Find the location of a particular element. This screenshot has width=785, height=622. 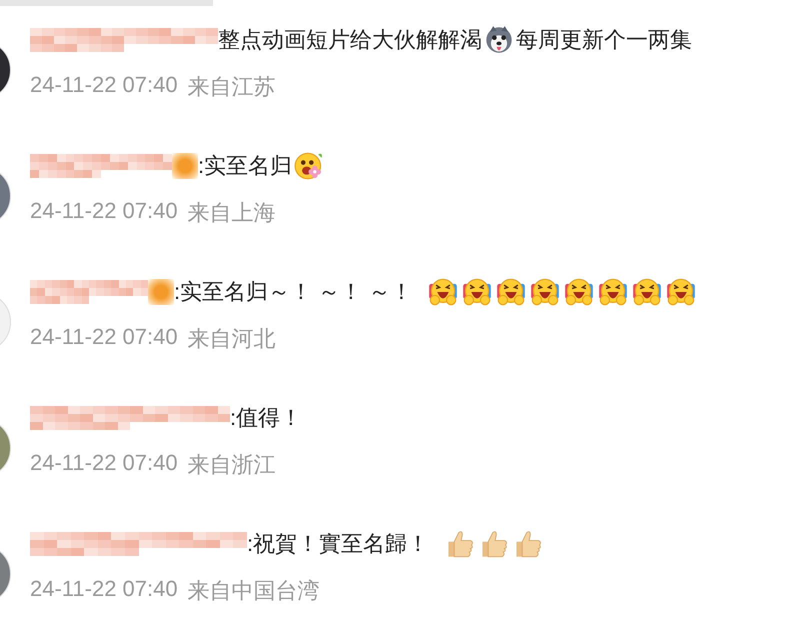

comment-text: 整点动画短片给大伙解解渴 is located at coordinates (350, 40).